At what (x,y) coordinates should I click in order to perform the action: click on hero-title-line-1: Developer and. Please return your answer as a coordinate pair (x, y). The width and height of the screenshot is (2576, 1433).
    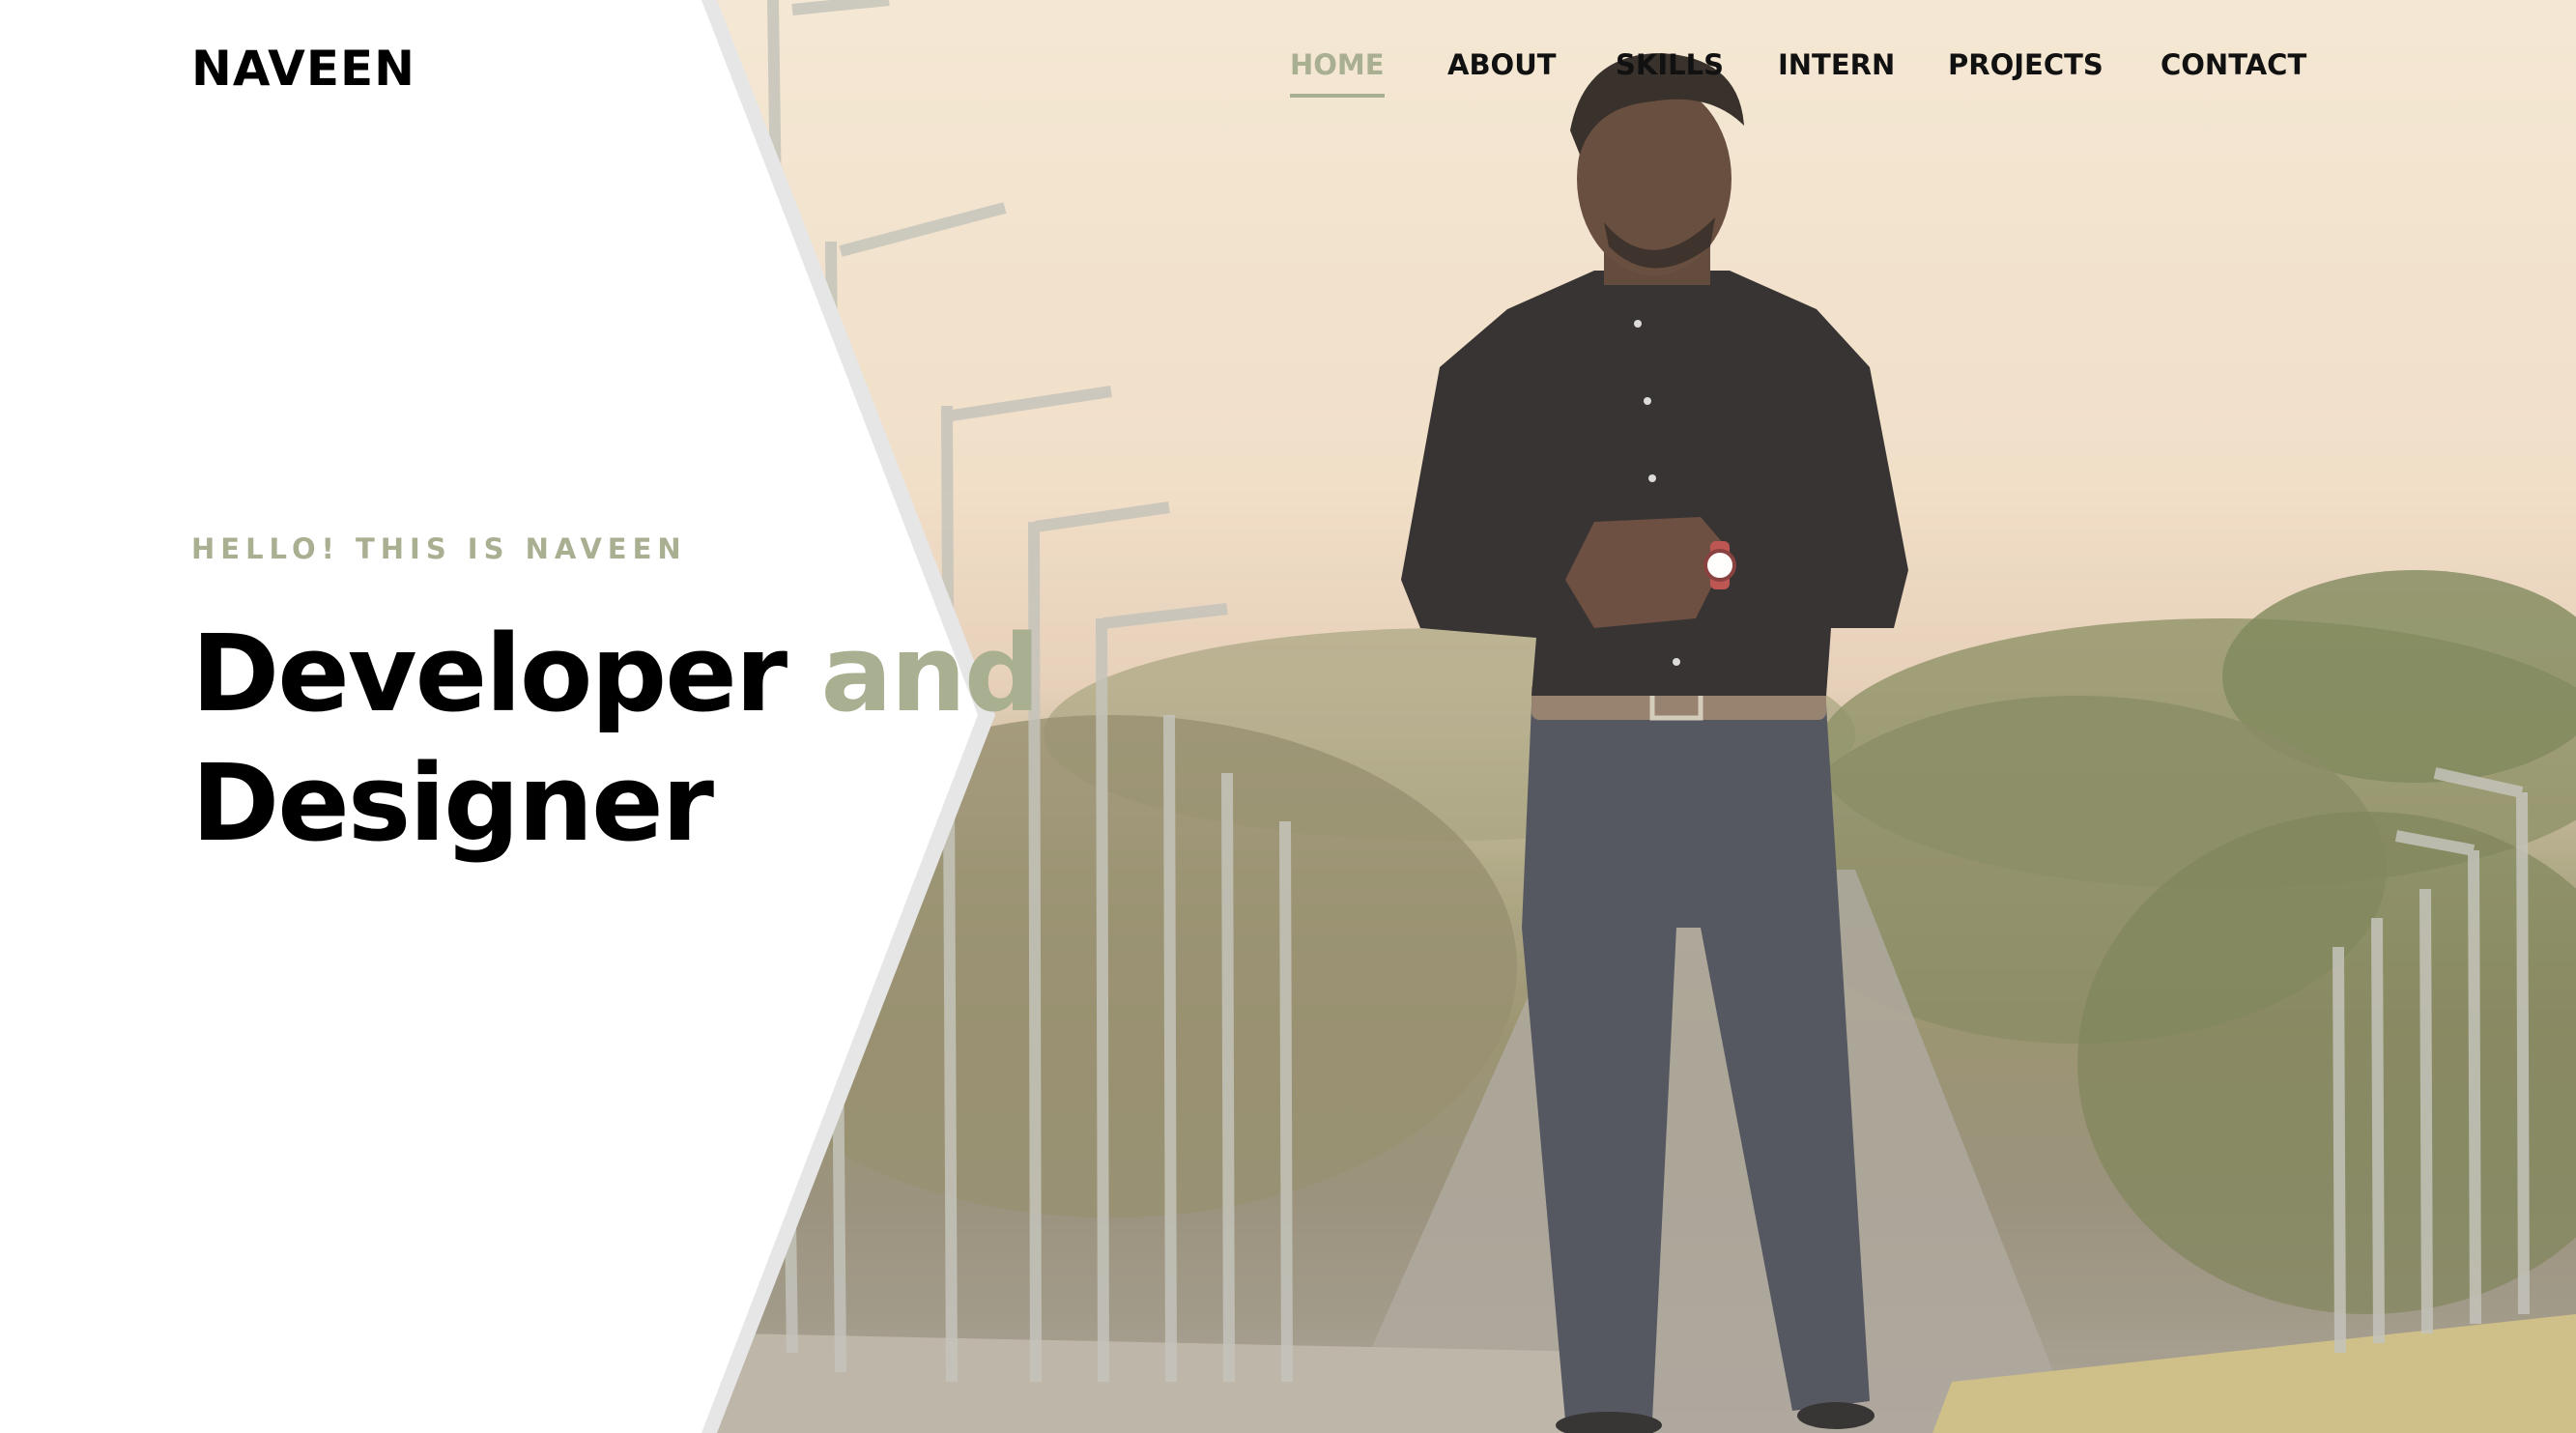
    Looking at the image, I should click on (616, 673).